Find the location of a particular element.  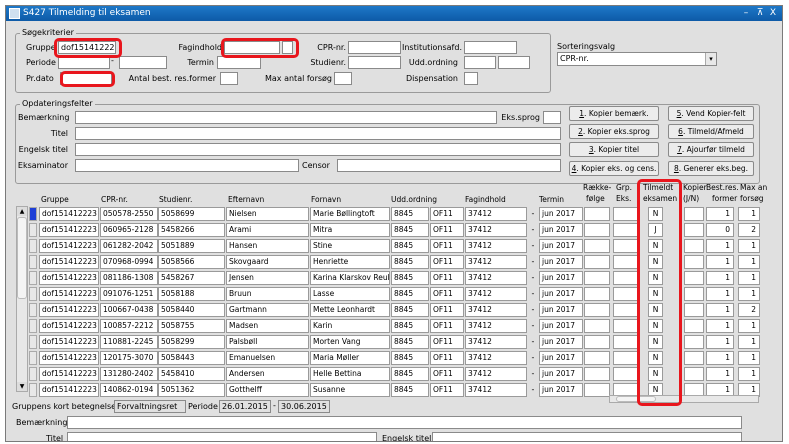

cell-efternavn: Skovgaard is located at coordinates (267, 262).